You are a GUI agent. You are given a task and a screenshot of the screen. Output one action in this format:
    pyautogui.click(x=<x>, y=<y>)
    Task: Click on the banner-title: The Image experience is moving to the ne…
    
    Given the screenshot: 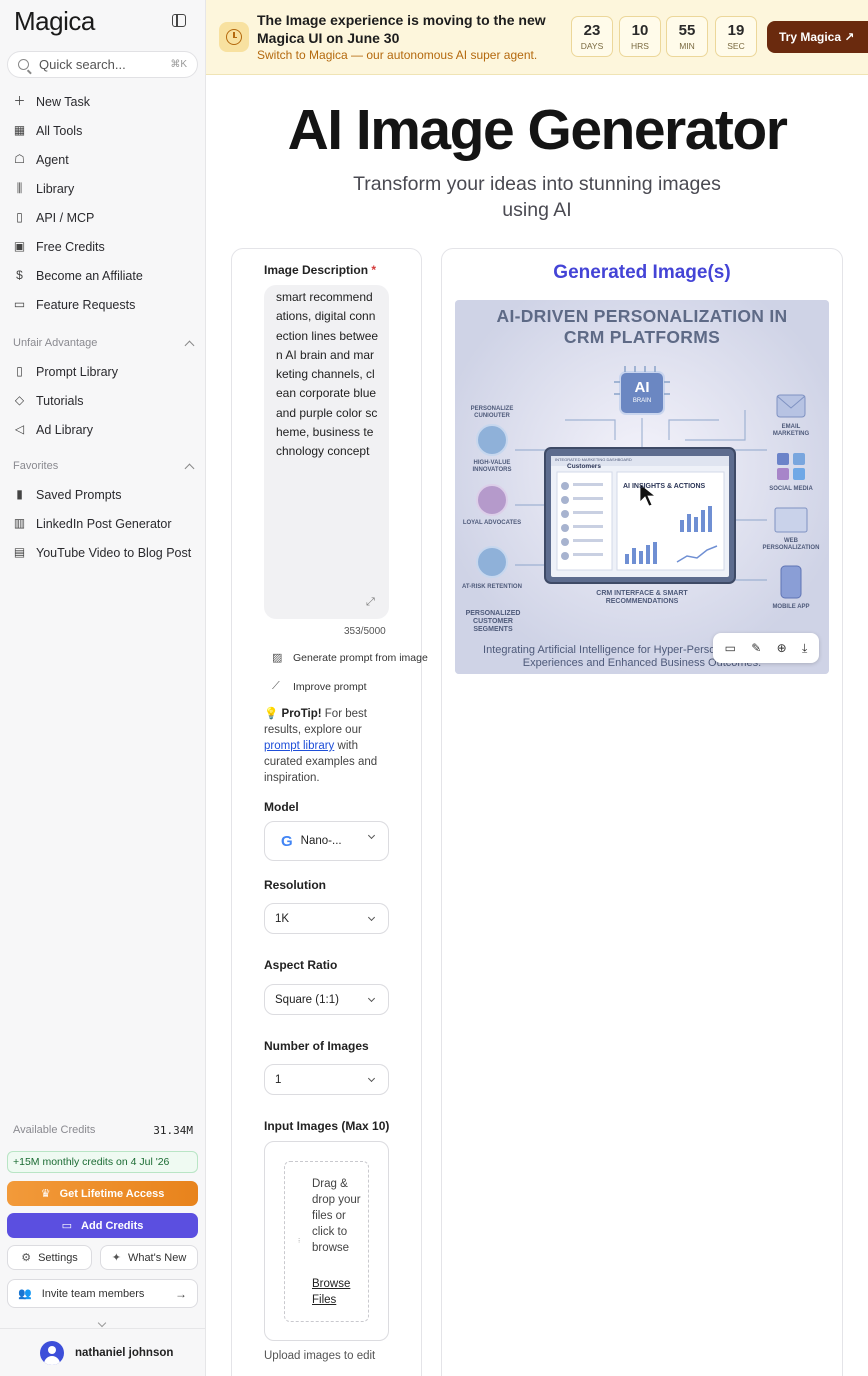 What is the action you would take?
    pyautogui.click(x=401, y=29)
    